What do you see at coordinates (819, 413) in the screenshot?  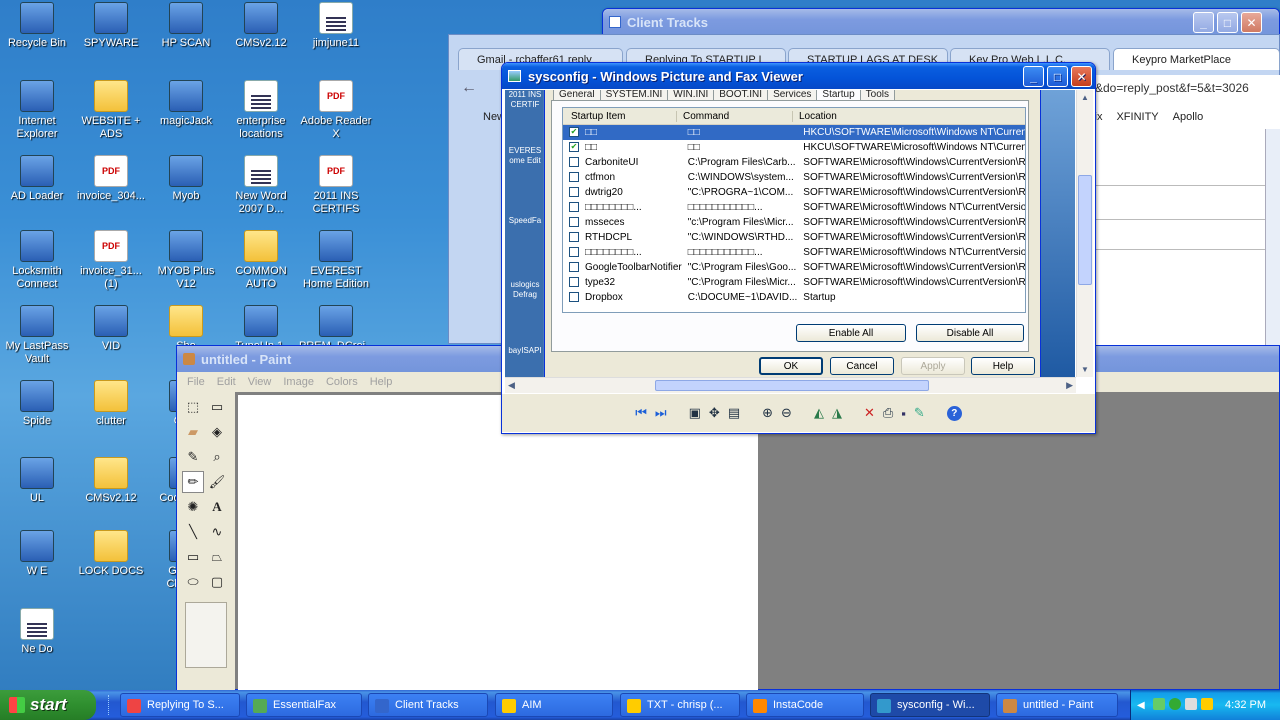 I see `rotate-clockwise-icon: ◭` at bounding box center [819, 413].